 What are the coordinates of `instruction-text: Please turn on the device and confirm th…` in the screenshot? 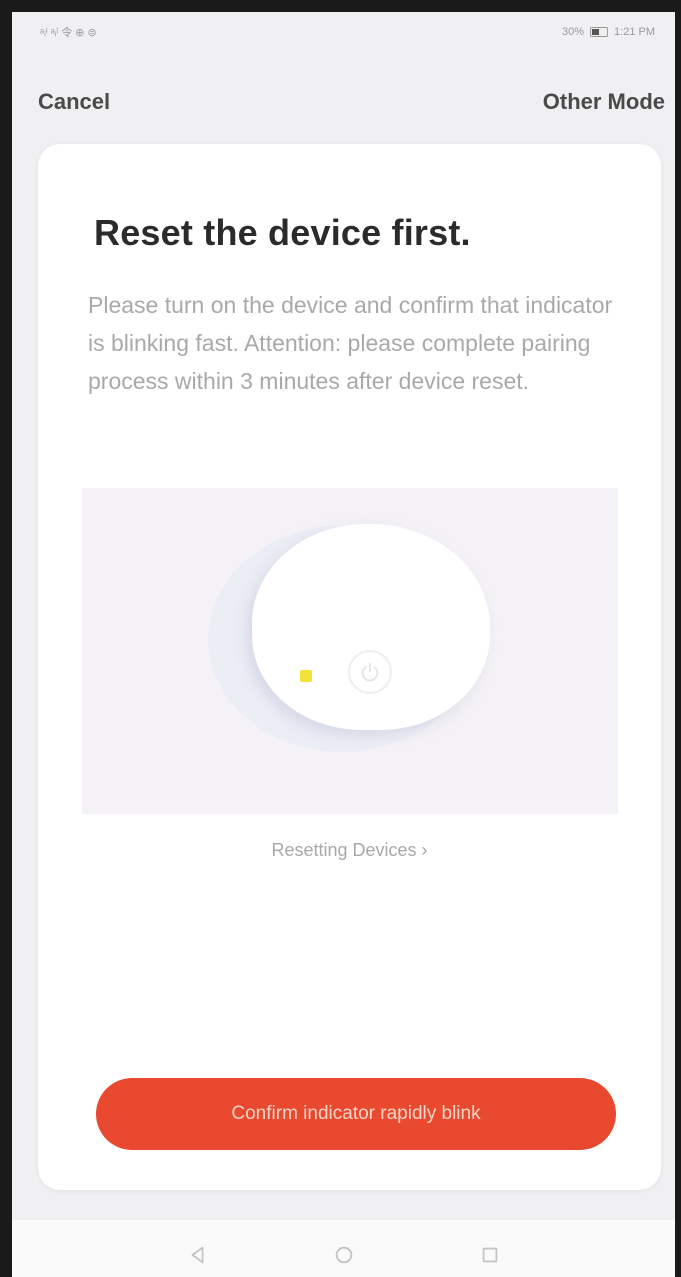 It's located at (350, 343).